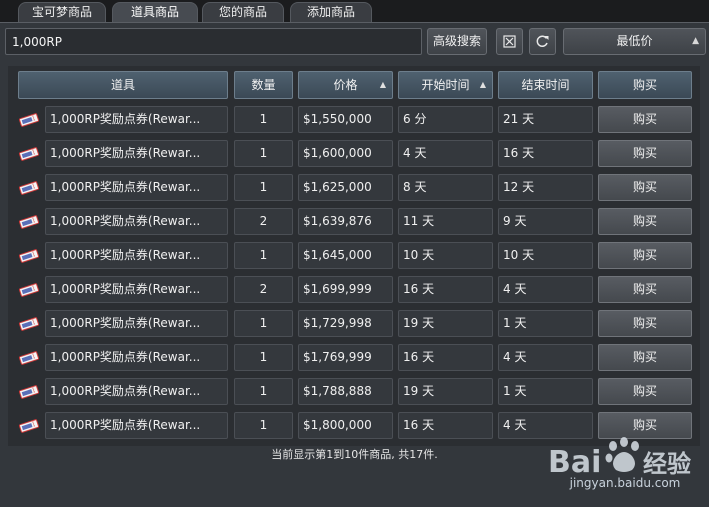  What do you see at coordinates (574, 462) in the screenshot?
I see `svg-text: Bai` at bounding box center [574, 462].